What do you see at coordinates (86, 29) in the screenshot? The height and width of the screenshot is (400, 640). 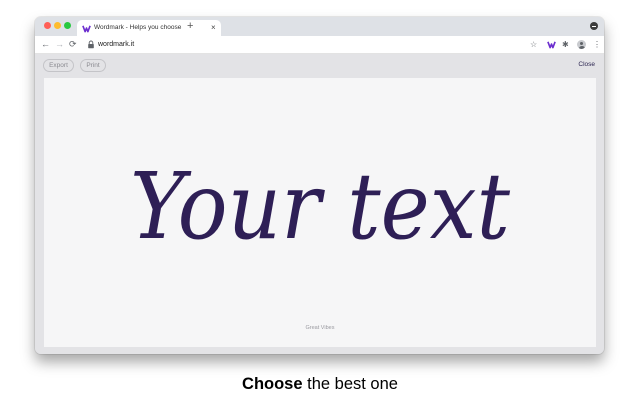 I see `wordmark-logo-icon` at bounding box center [86, 29].